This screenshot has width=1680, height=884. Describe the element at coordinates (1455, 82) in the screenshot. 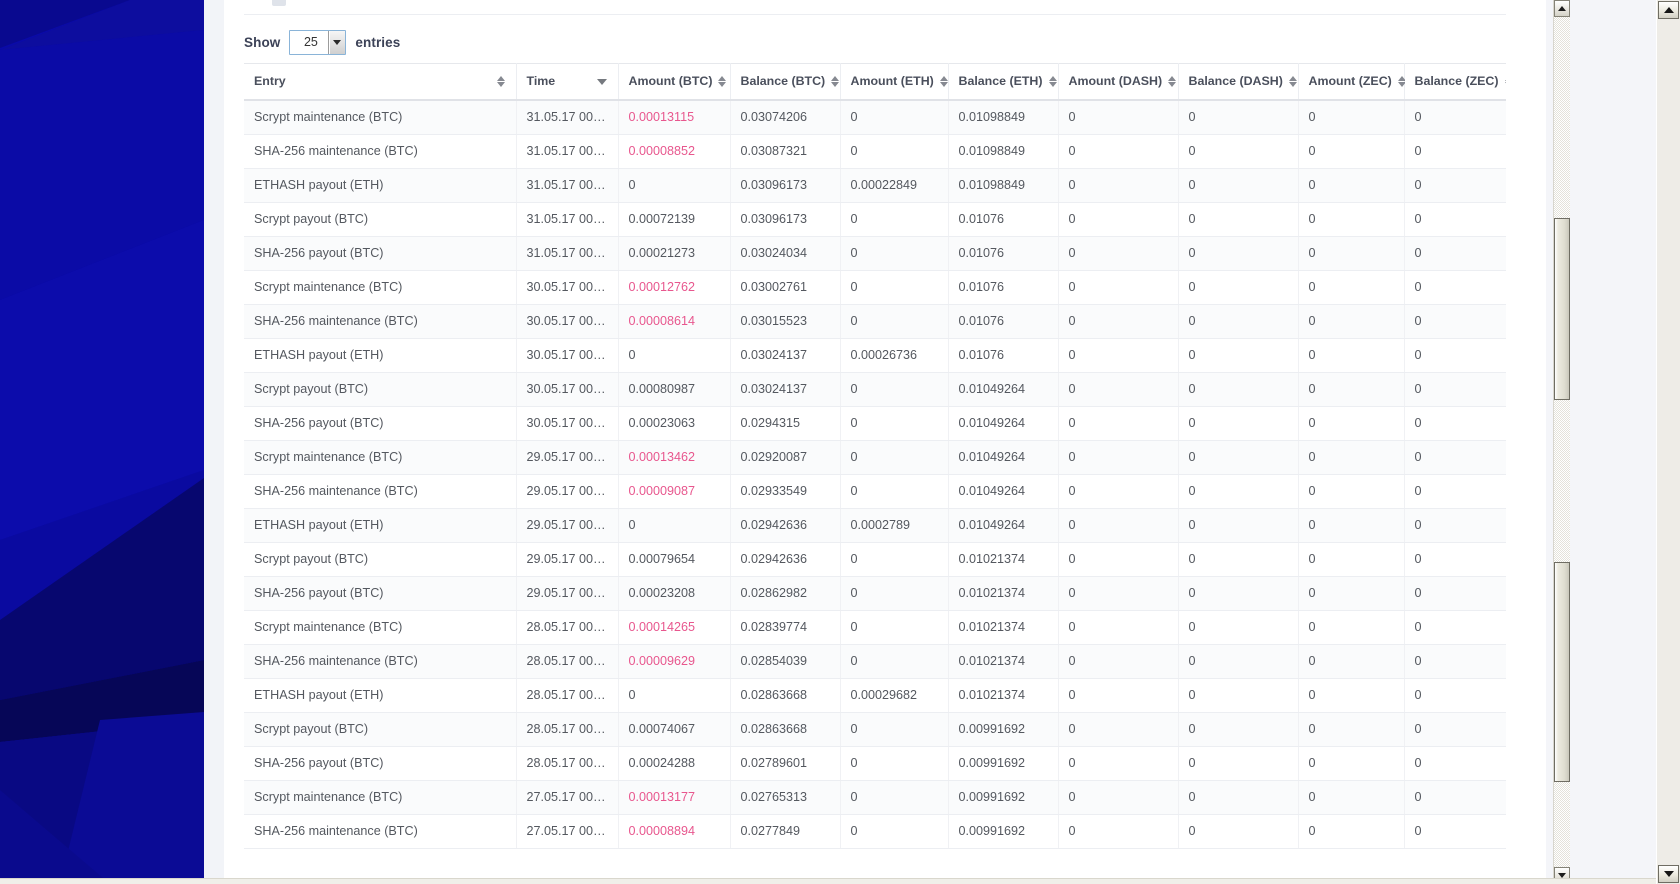

I see `column-header-balance-zec: Balance (ZEC)` at that location.